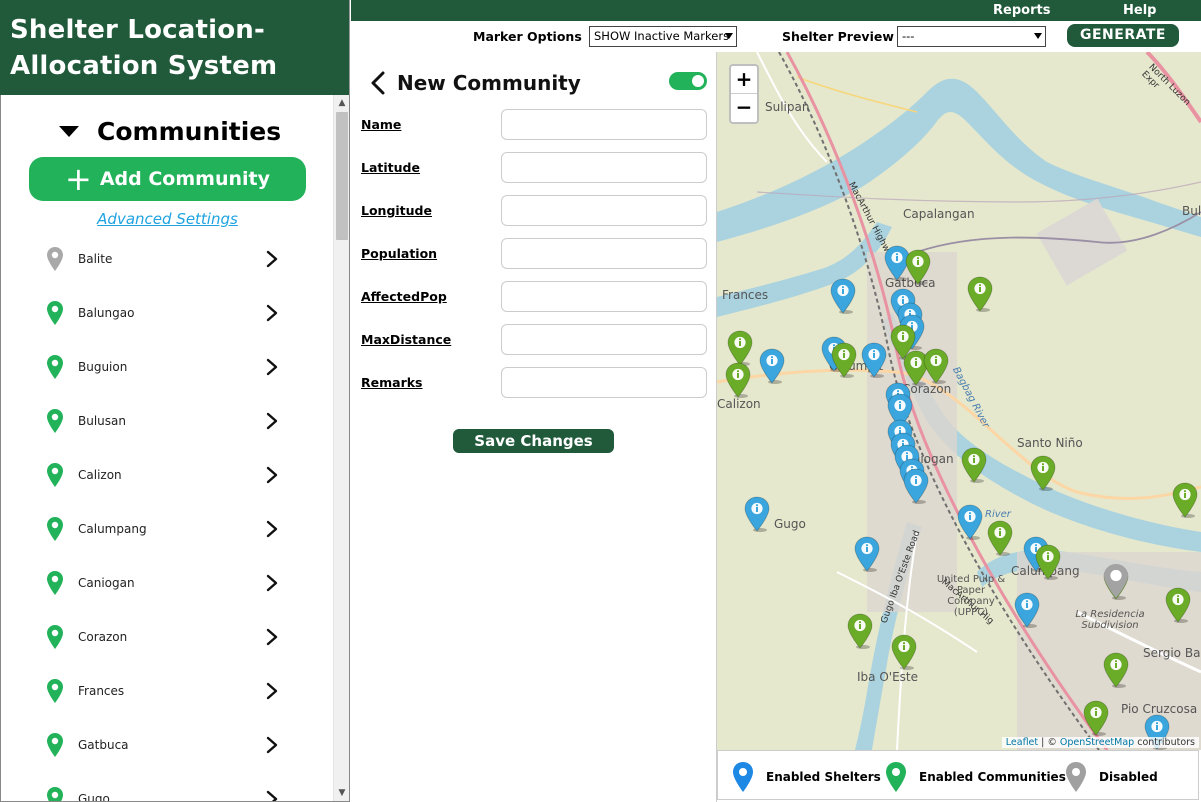 The height and width of the screenshot is (802, 1201). I want to click on scroll-up-icon: ▲, so click(341, 103).